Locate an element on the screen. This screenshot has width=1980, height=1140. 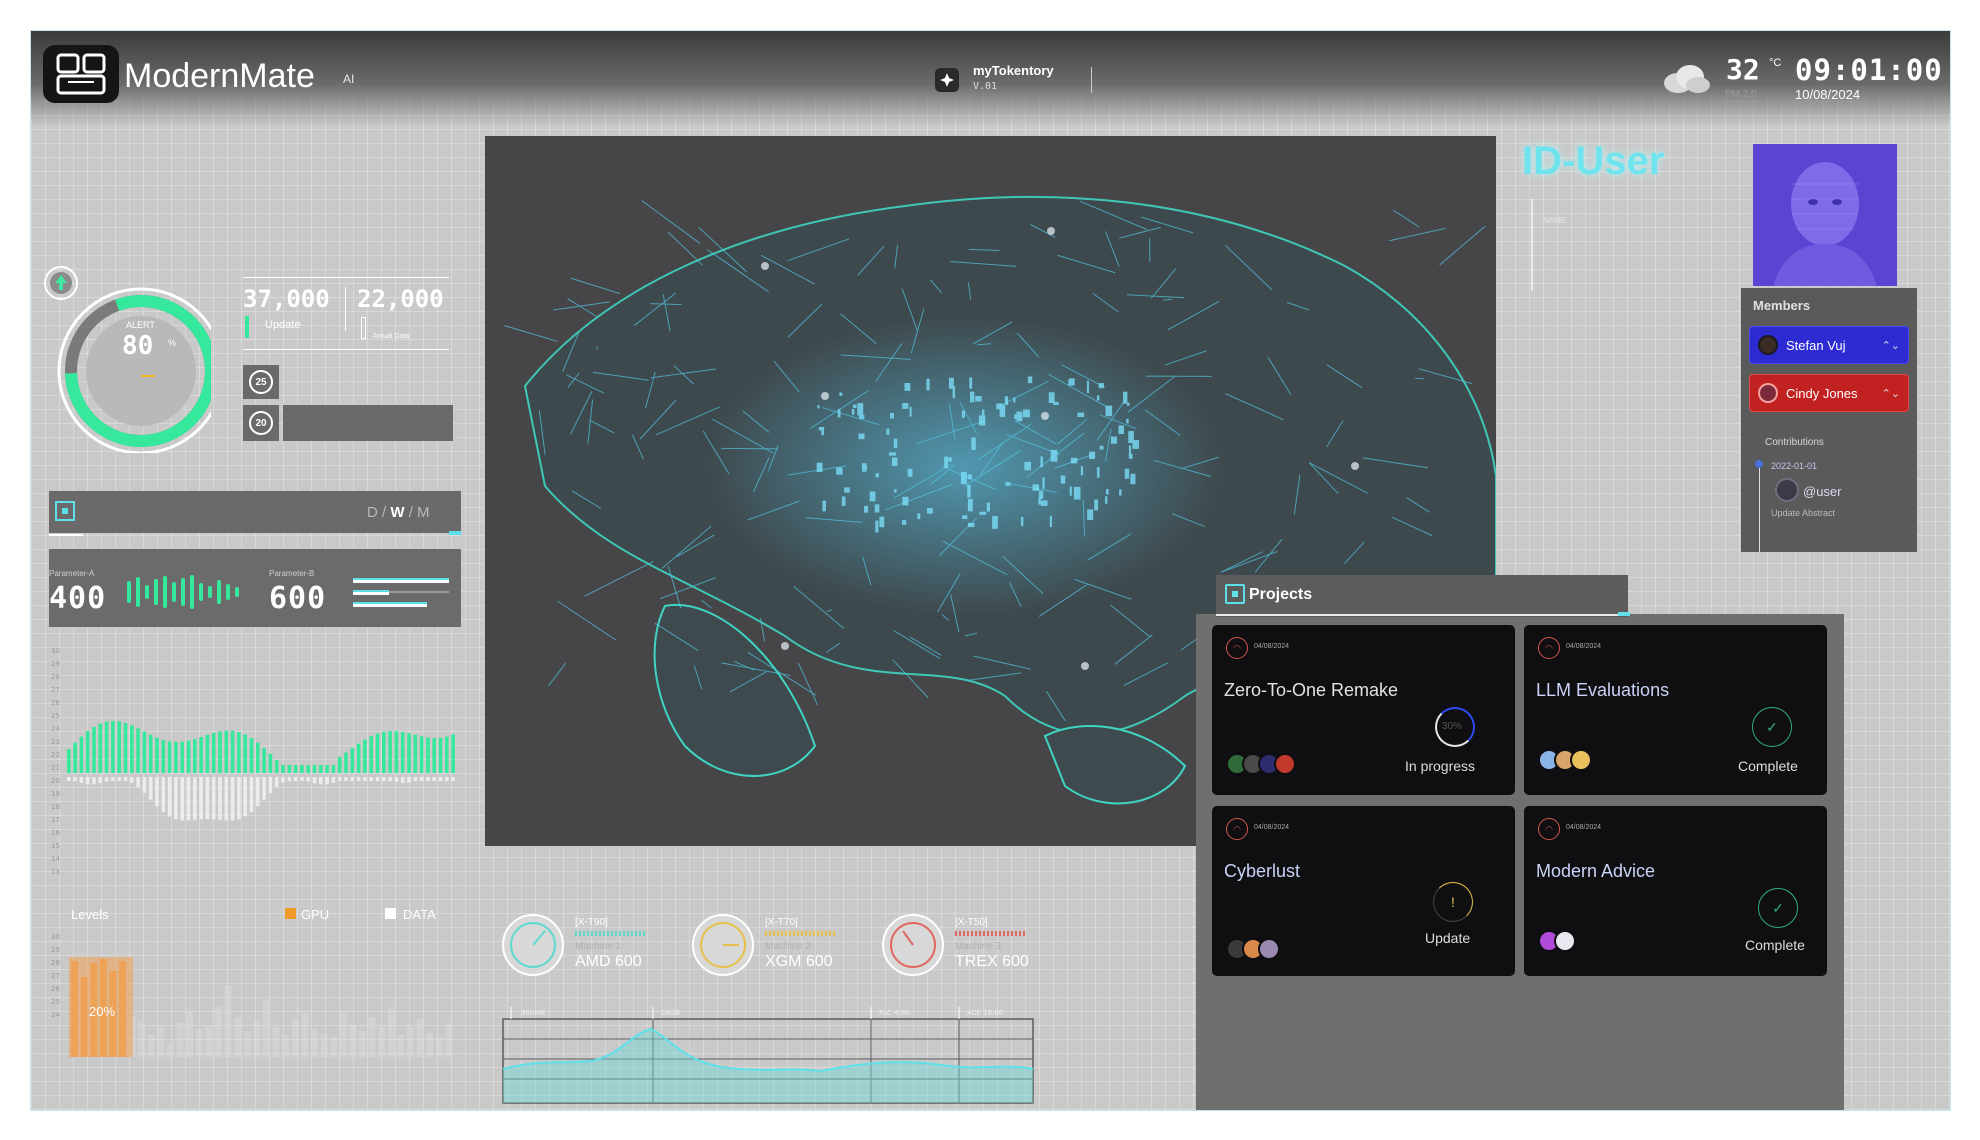
project-card-cyberlust: ◠ 04/08/2024 Cyberlust ! Update is located at coordinates (1363, 891).